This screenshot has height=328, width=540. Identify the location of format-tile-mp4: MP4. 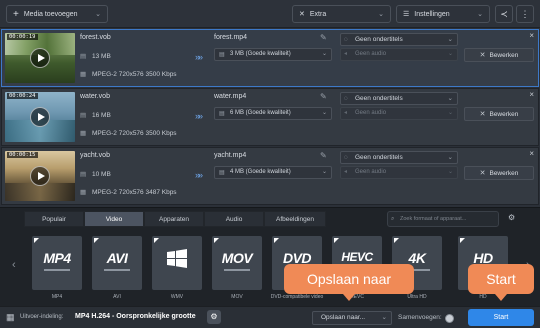
(57, 263).